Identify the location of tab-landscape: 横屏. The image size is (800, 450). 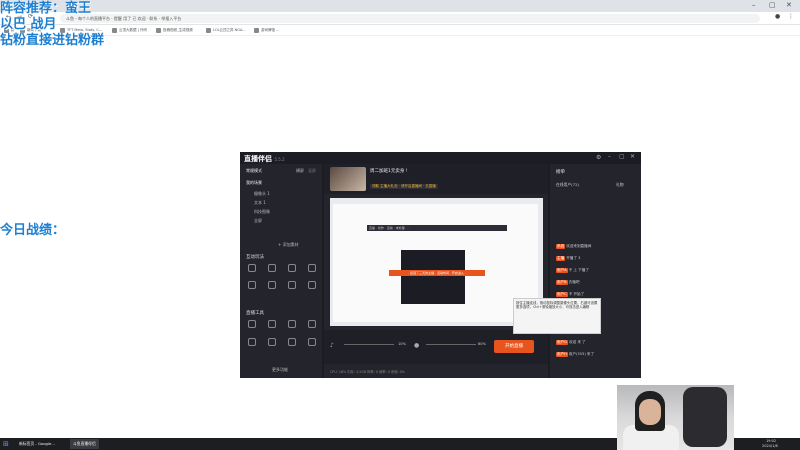
(300, 171).